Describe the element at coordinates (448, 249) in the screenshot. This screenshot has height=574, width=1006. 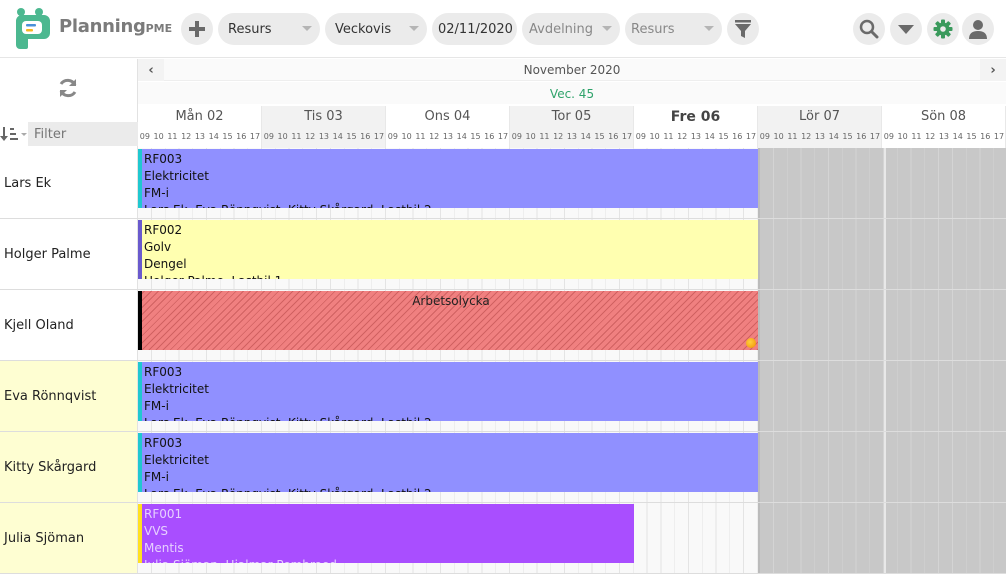
I see `task-event: RF002 Golv Dengel Holger Palme, Lastbil 1` at that location.